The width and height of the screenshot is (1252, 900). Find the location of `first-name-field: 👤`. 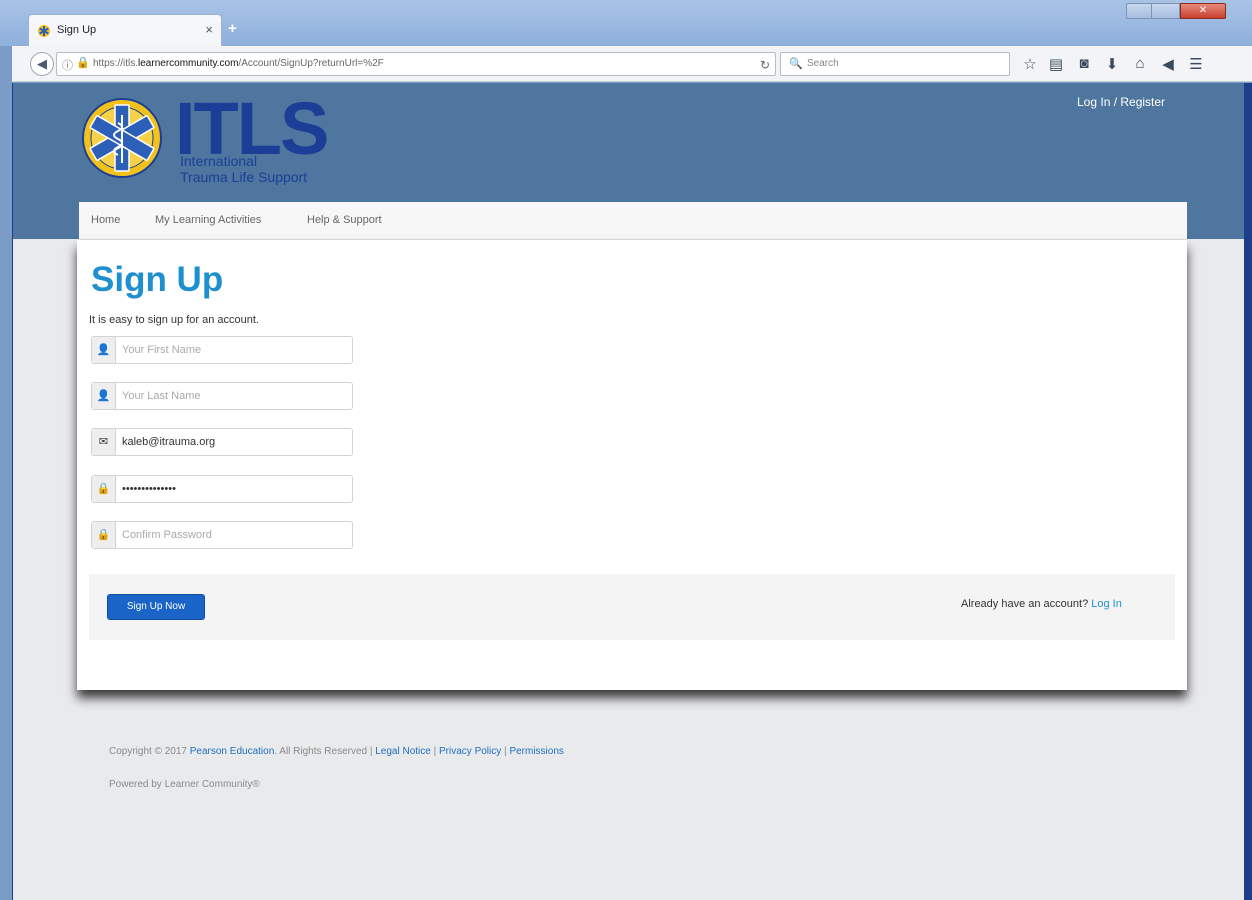

first-name-field: 👤 is located at coordinates (222, 350).